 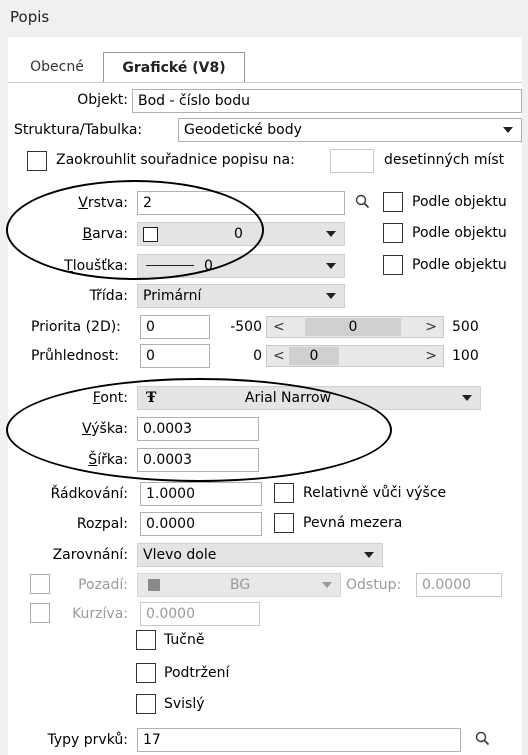 I want to click on tab-general: Obecné, so click(x=57, y=67).